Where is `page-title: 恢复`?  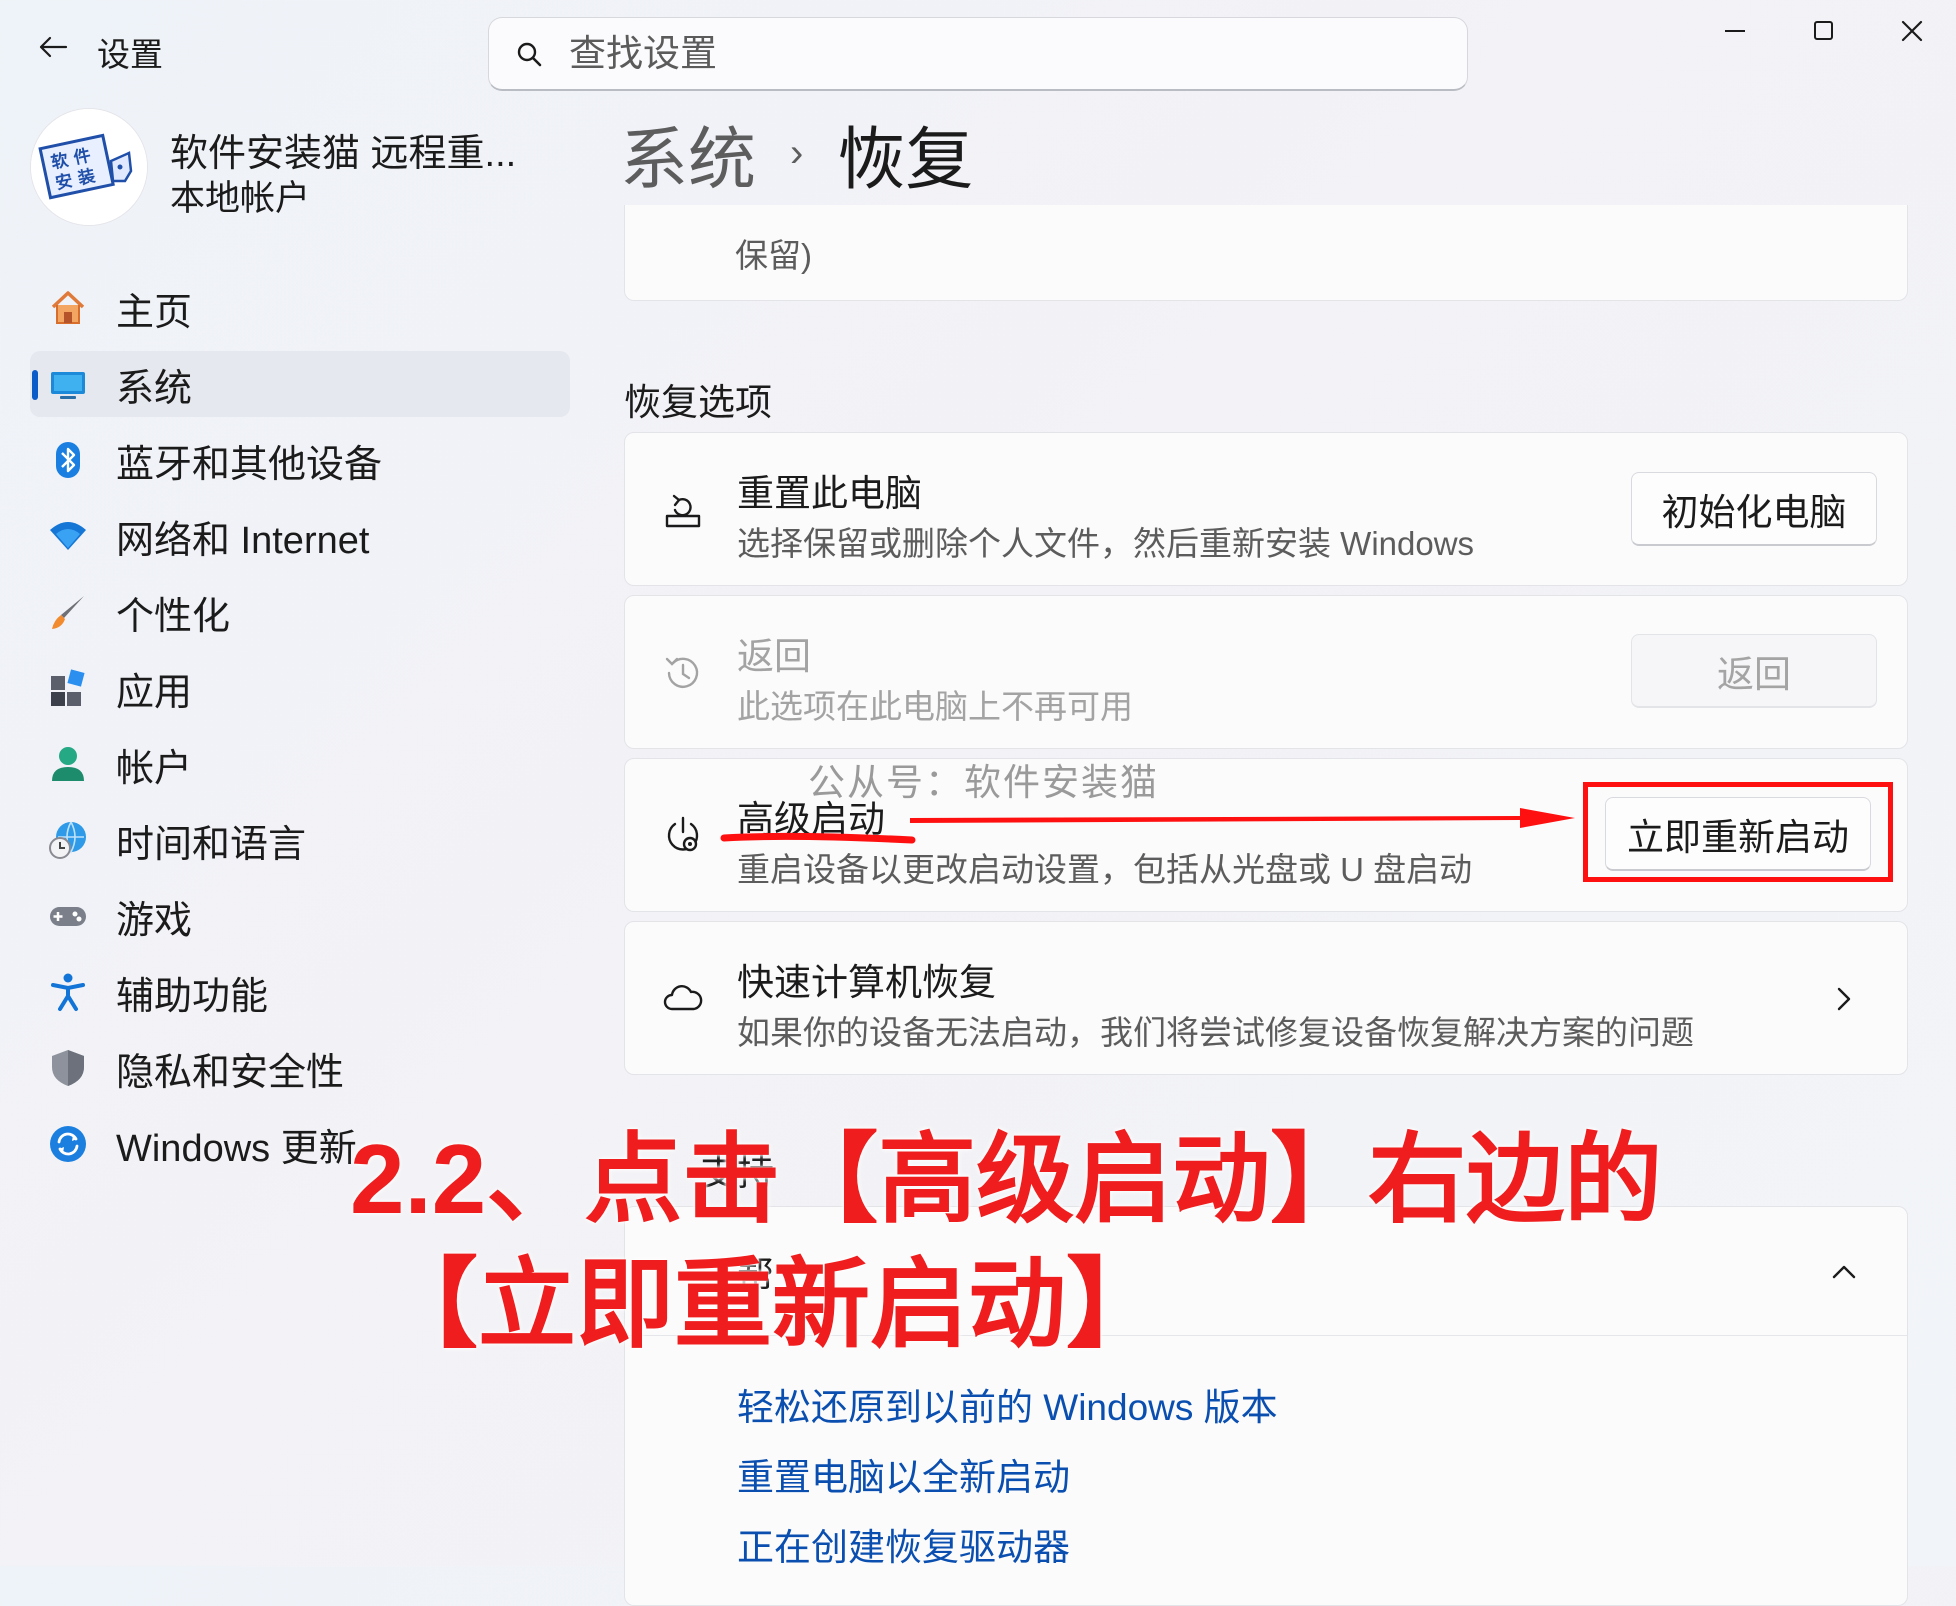
page-title: 恢复 is located at coordinates (905, 159).